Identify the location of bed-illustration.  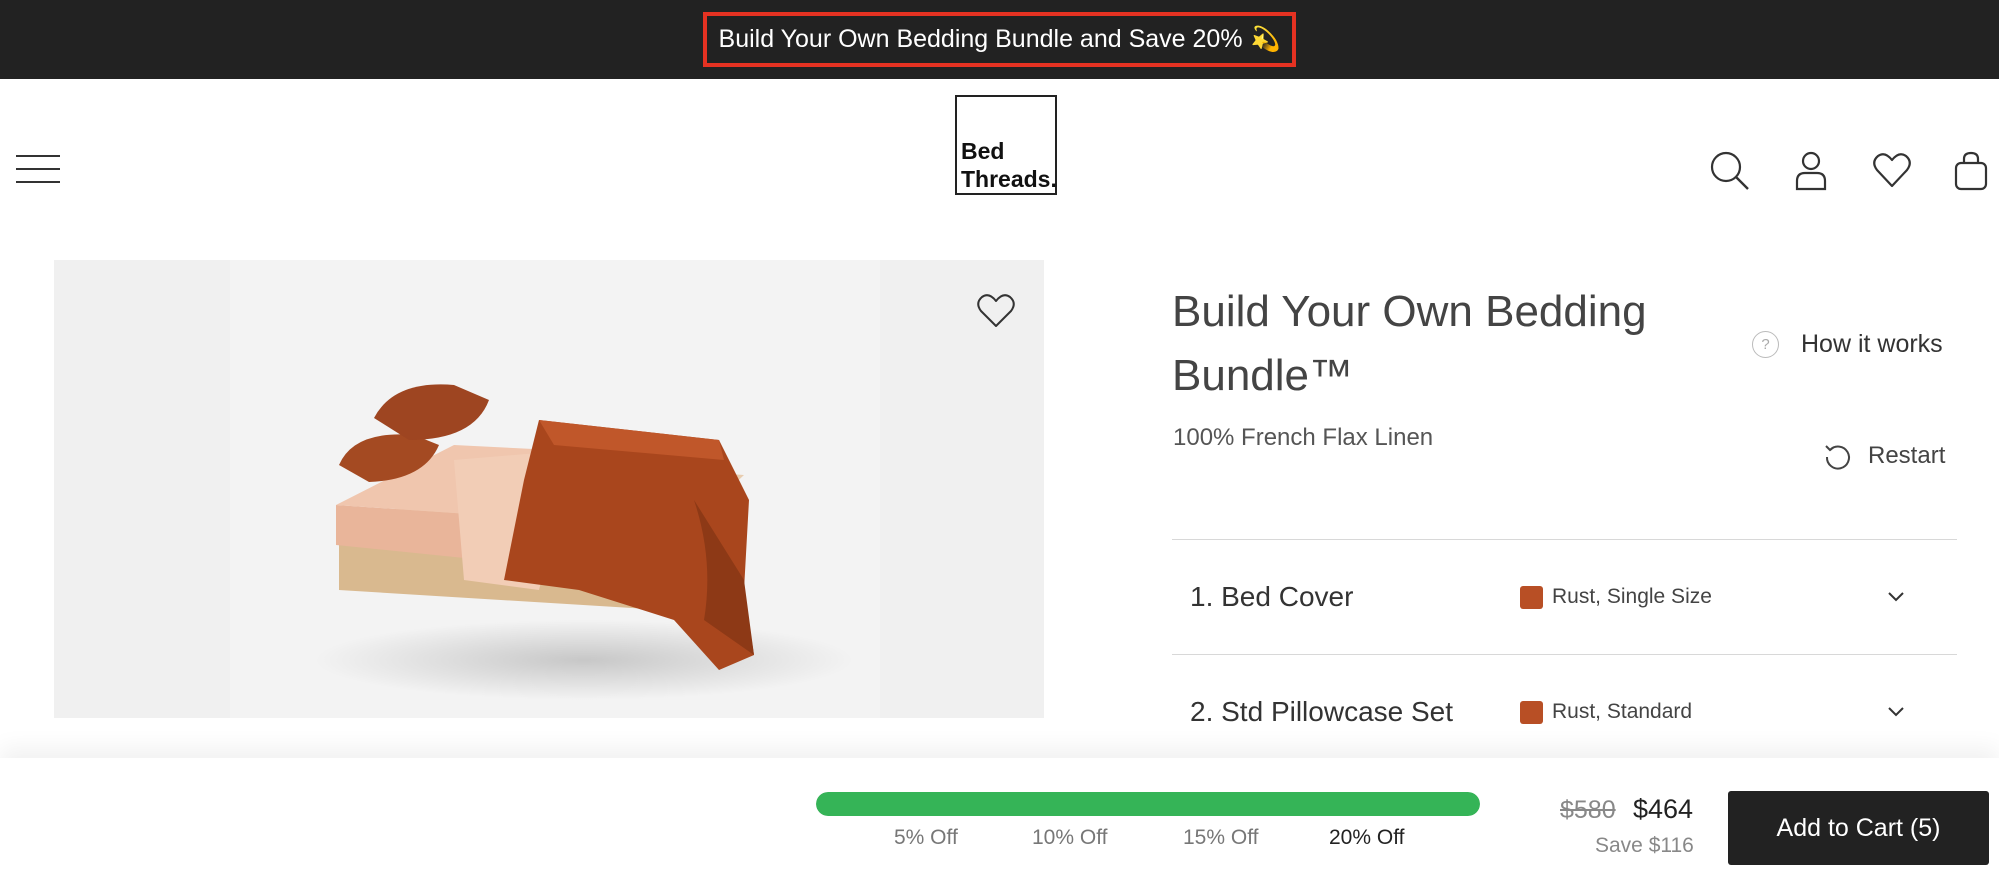
(584, 542).